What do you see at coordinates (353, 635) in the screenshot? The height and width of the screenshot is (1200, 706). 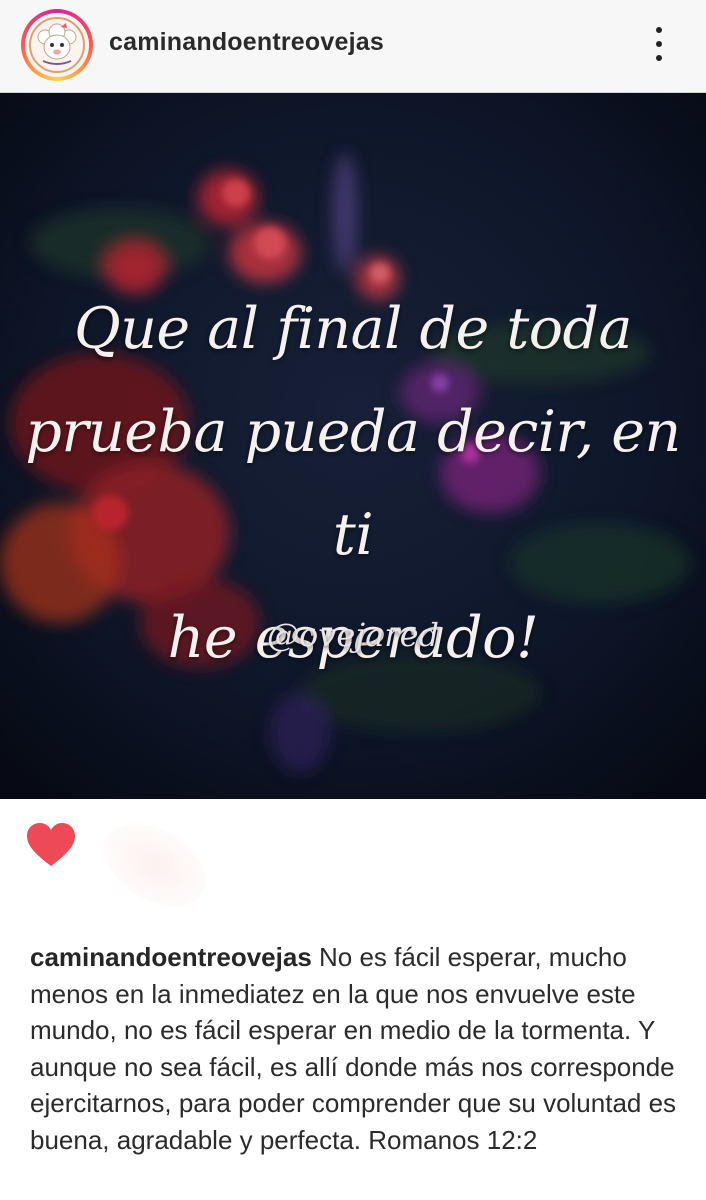 I see `image-handle: @ovejared` at bounding box center [353, 635].